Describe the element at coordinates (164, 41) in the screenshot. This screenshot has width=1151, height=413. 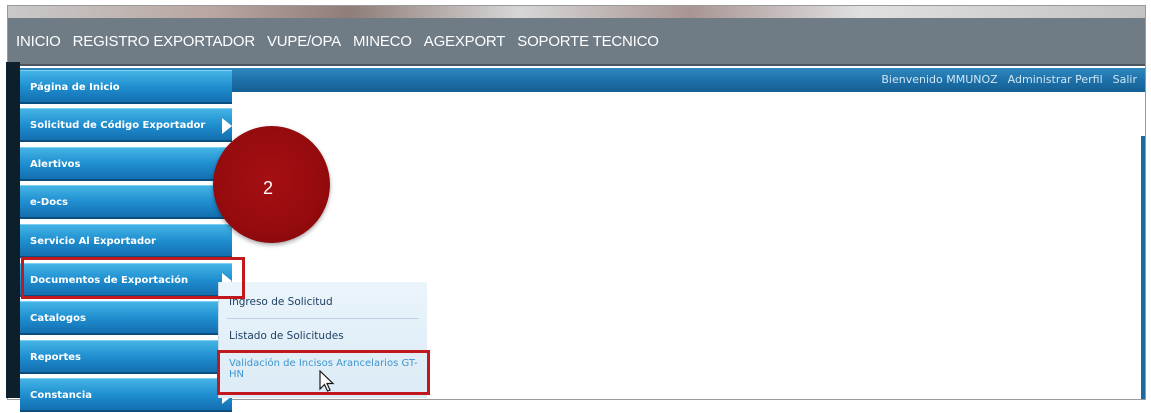
I see `nav-item-registro-exportador: REGISTRO EXPORTADOR` at that location.